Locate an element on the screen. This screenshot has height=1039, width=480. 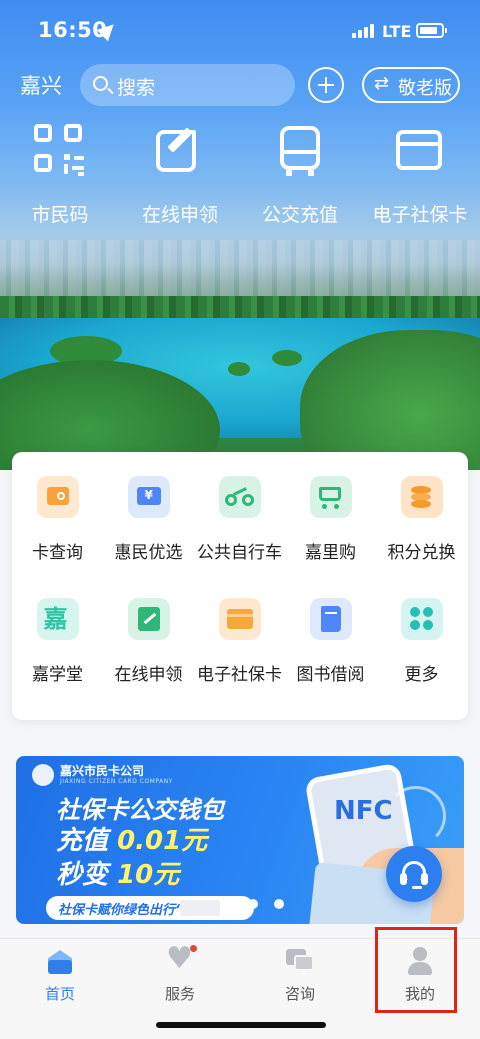
heart-icon is located at coordinates (181, 958).